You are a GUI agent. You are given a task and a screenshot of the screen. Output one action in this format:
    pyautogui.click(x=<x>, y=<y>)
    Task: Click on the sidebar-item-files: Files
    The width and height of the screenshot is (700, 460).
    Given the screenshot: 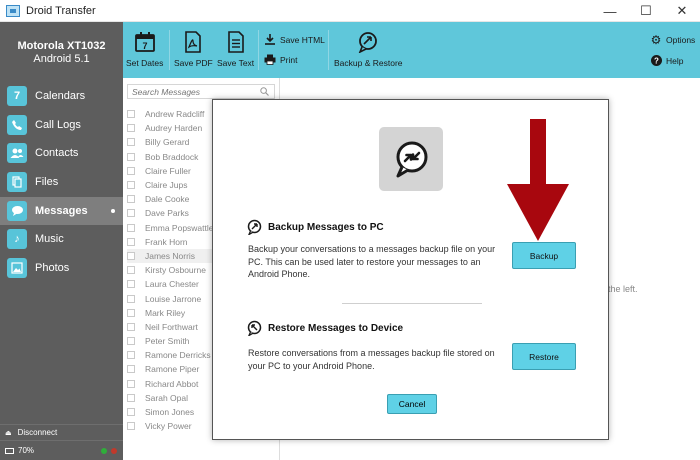 What is the action you would take?
    pyautogui.click(x=61, y=182)
    